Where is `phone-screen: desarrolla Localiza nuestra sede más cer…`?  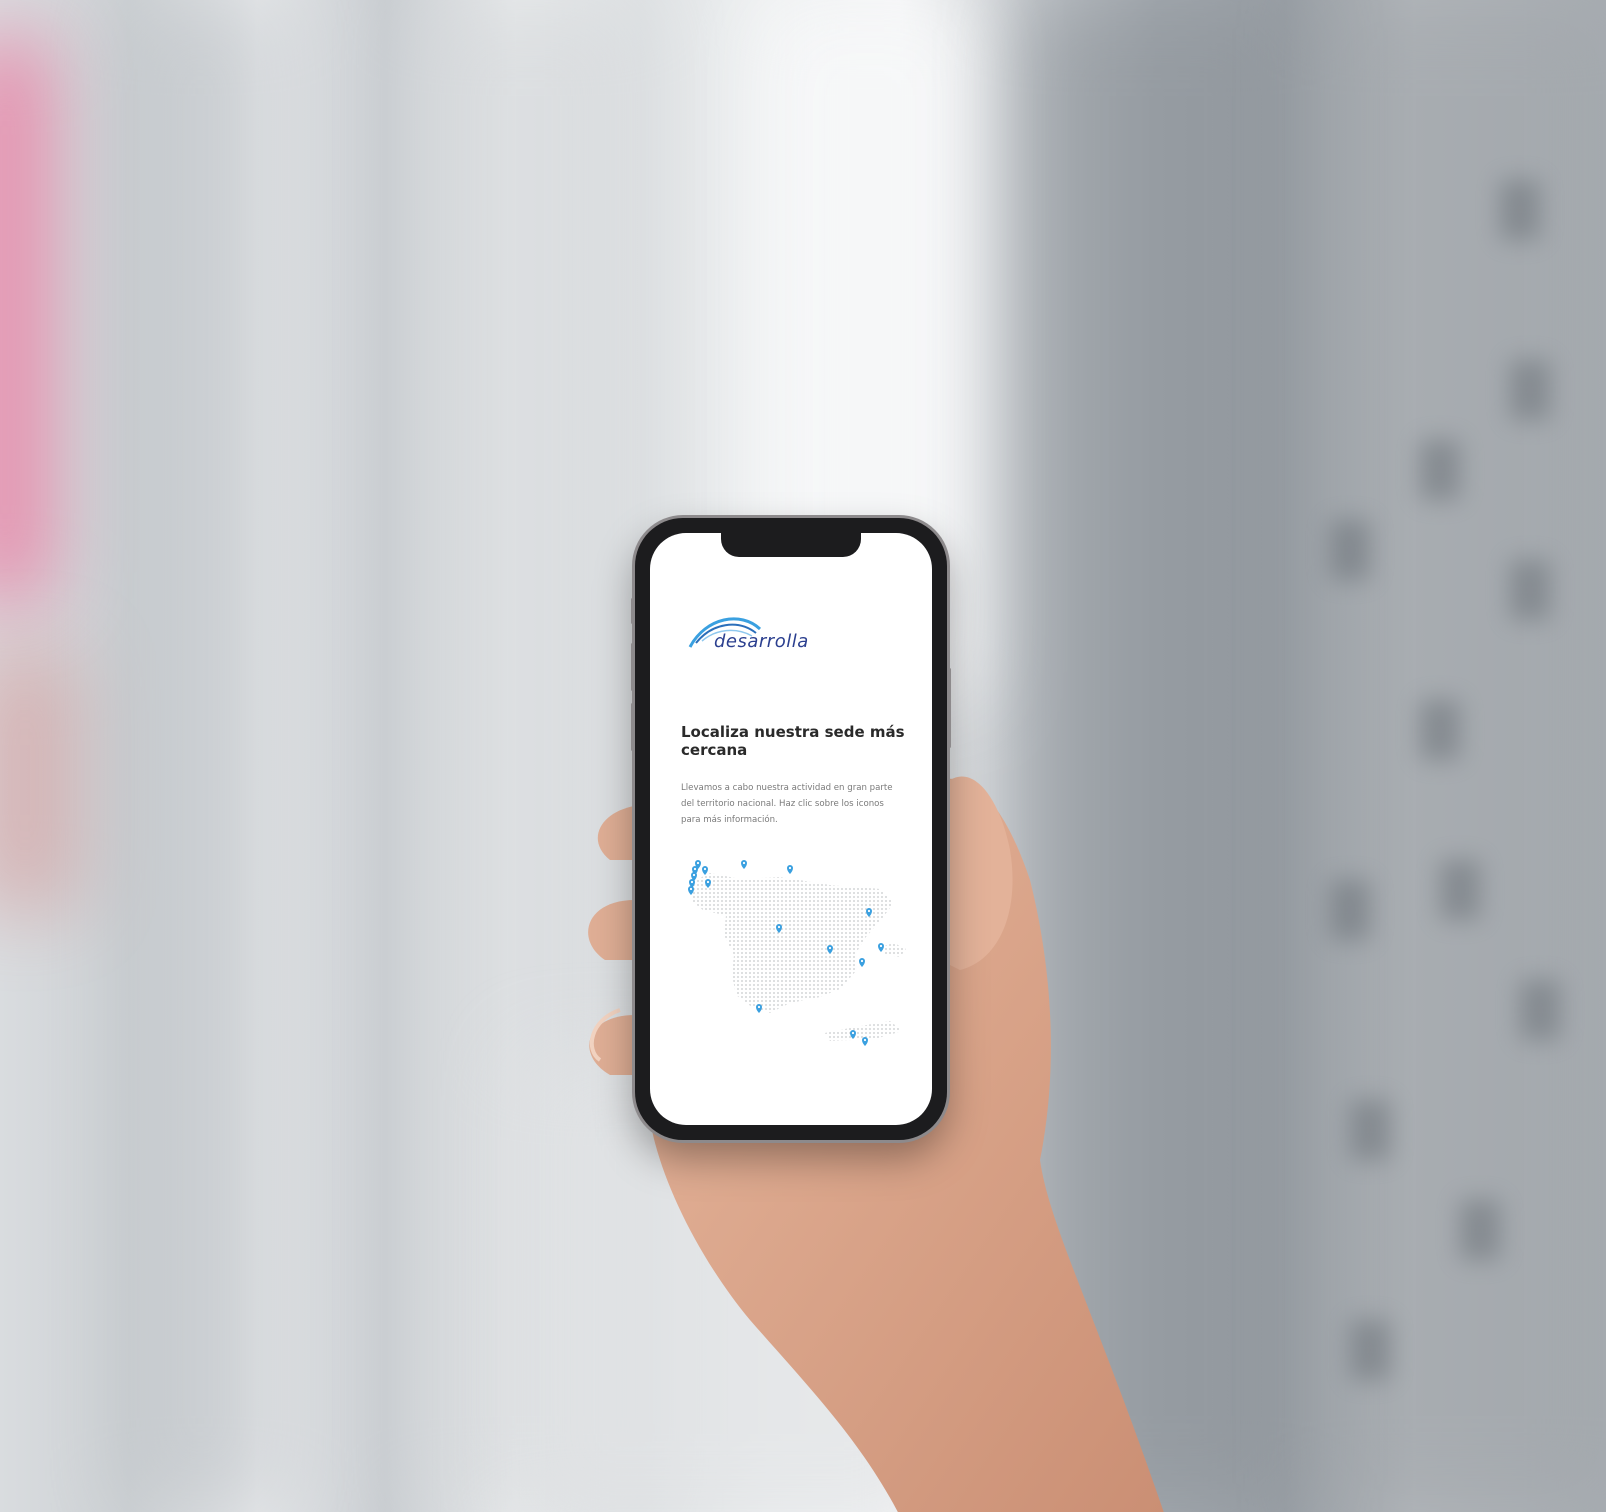
phone-screen: desarrolla Localiza nuestra sede más cer… is located at coordinates (791, 829).